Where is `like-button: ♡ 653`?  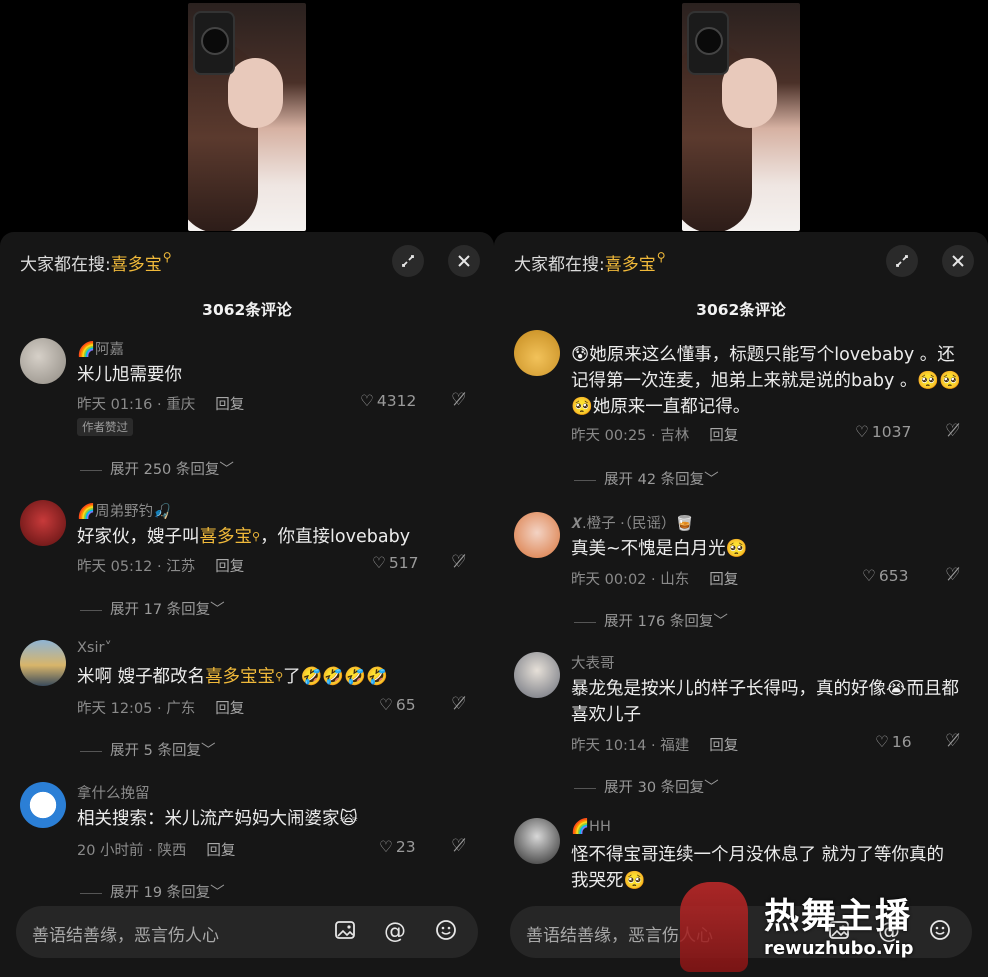
like-button: ♡ 653 is located at coordinates (885, 576).